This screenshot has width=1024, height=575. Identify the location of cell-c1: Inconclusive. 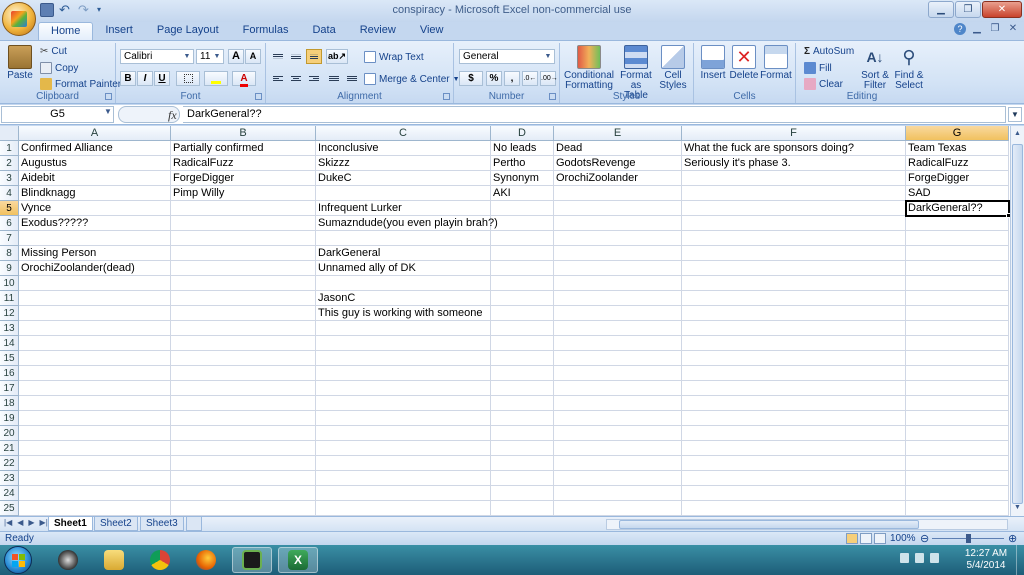
(403, 148).